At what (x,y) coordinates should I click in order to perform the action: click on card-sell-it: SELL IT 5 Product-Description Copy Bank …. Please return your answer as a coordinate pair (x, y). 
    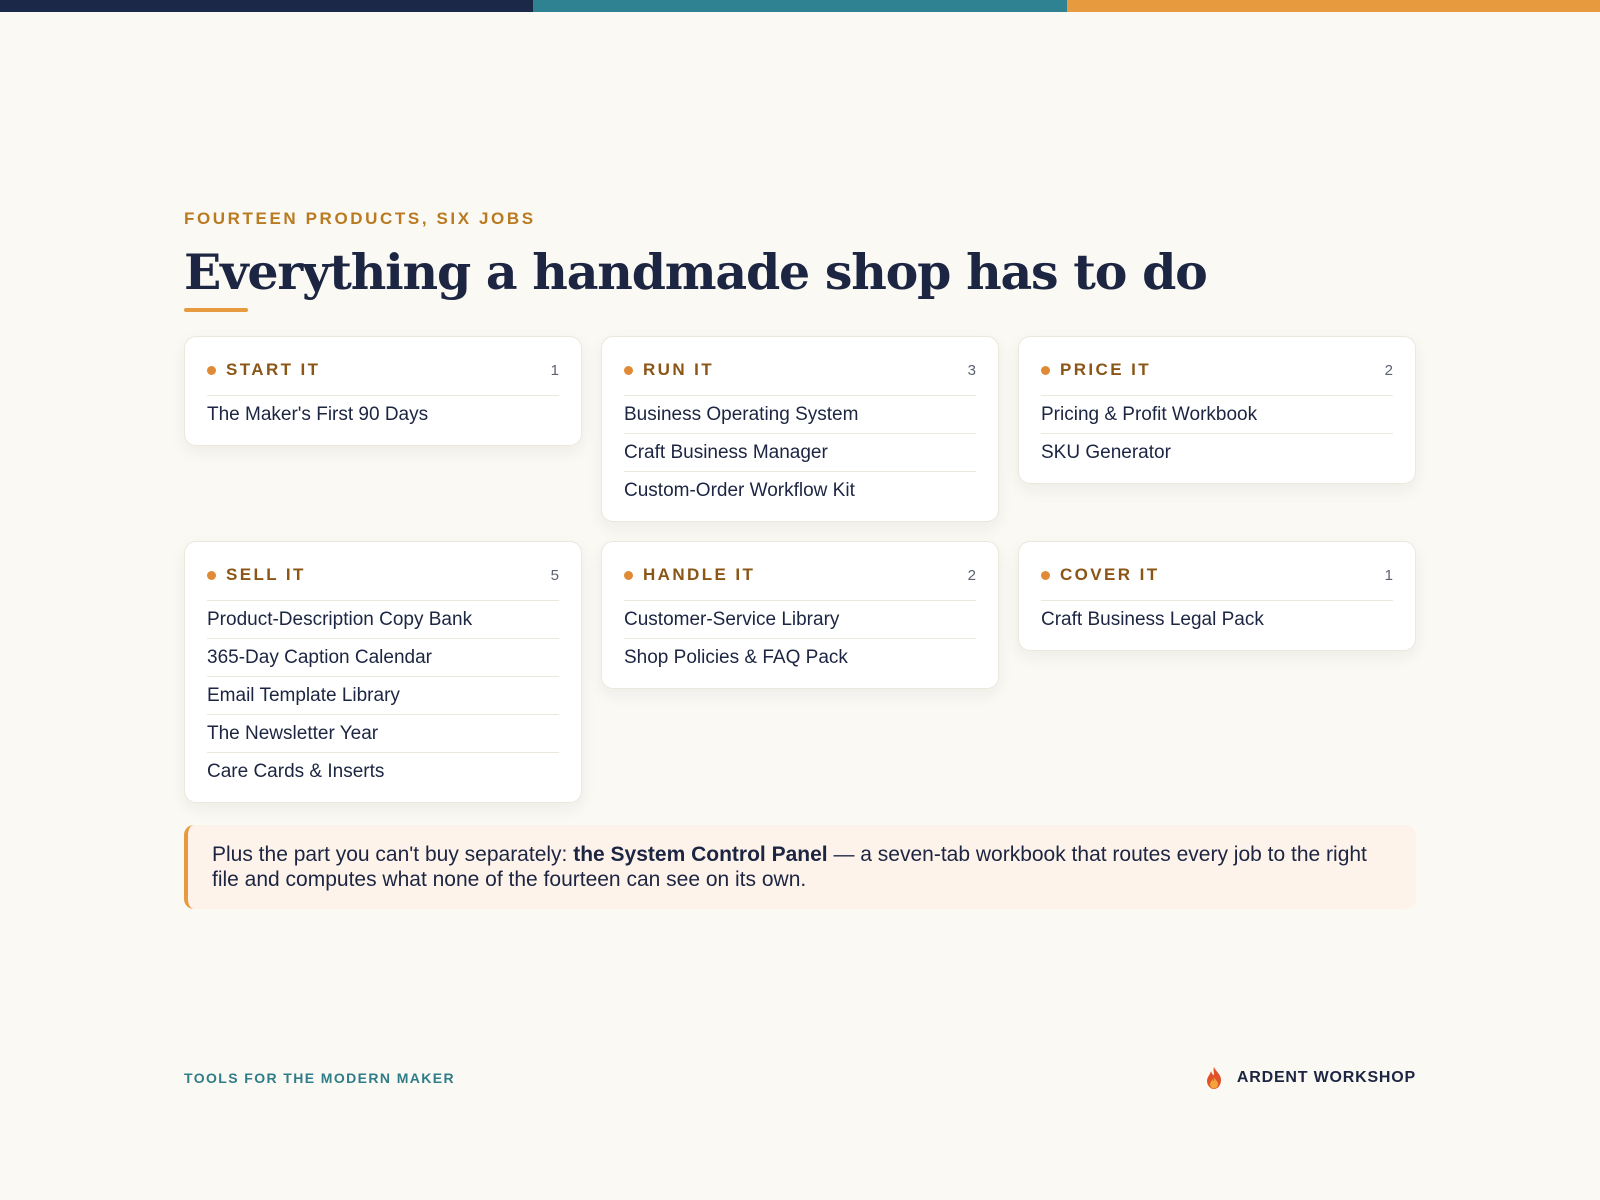
    Looking at the image, I should click on (383, 672).